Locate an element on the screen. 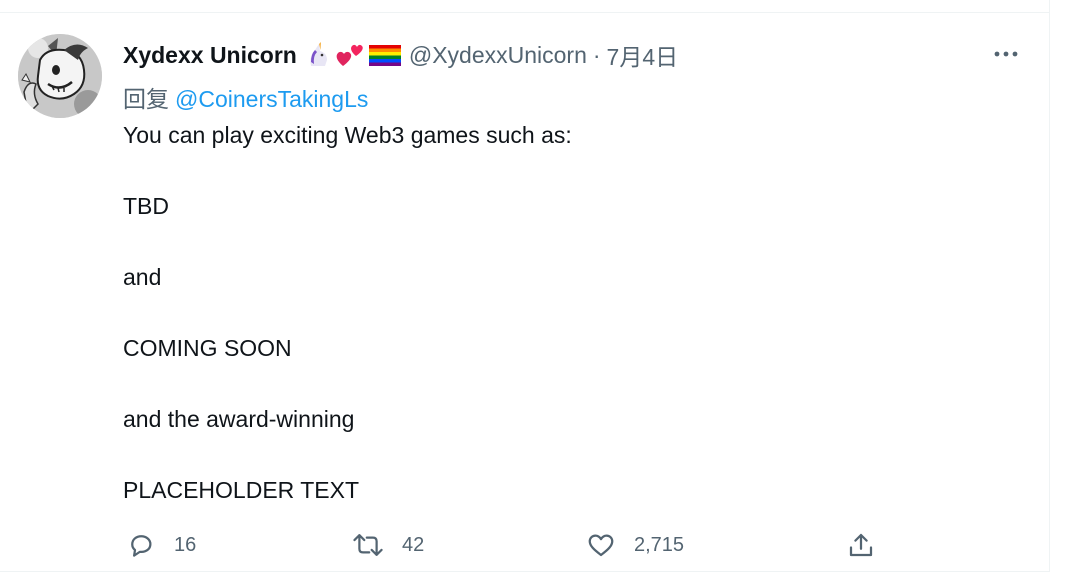 Image resolution: width=1080 pixels, height=586 pixels. name-emojis is located at coordinates (353, 55).